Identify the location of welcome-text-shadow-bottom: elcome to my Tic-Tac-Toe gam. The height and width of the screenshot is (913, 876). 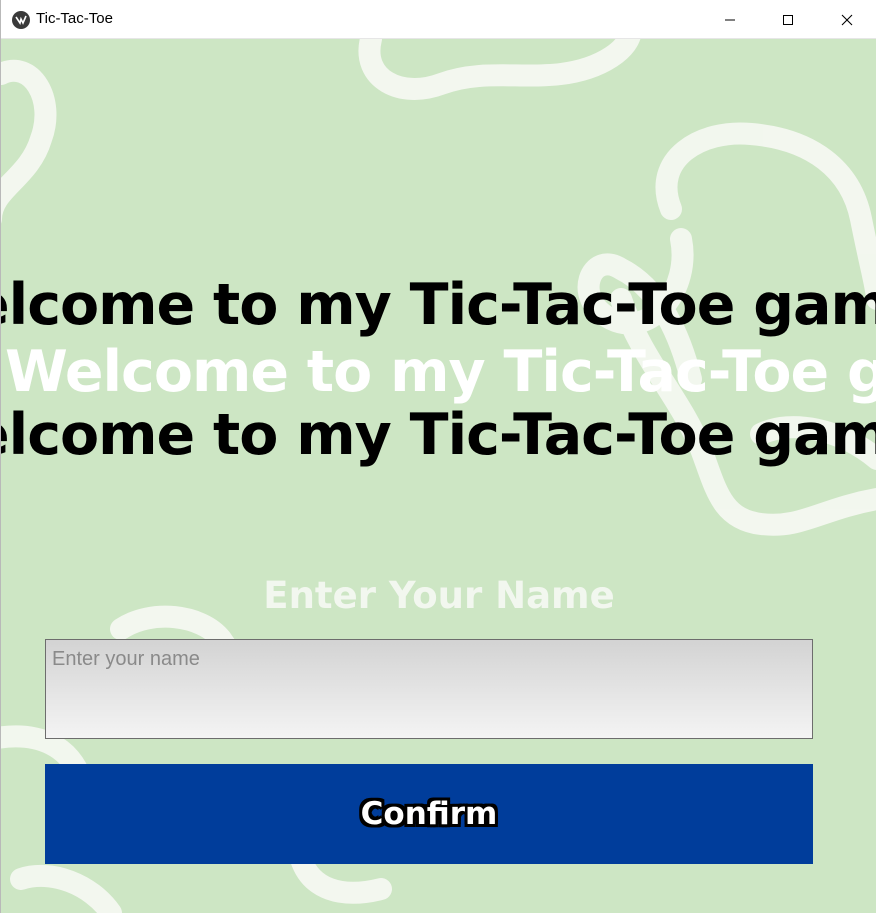
(438, 435).